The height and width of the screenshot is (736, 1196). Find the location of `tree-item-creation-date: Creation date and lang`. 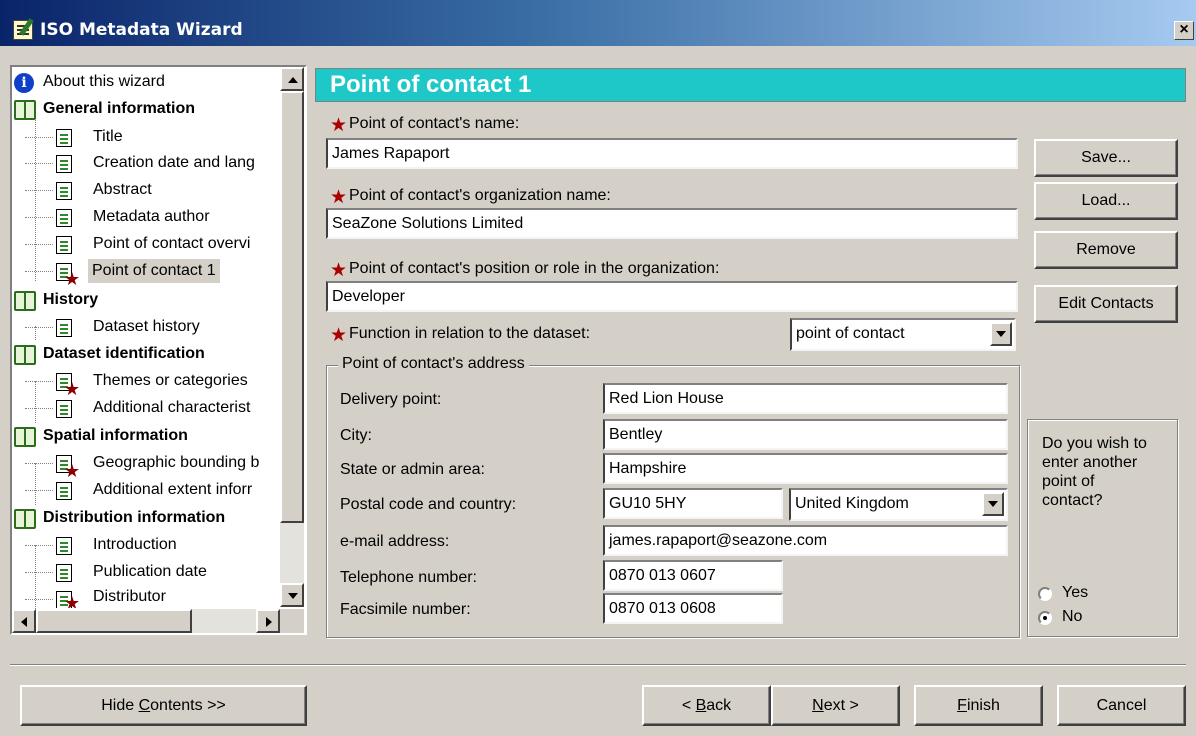

tree-item-creation-date: Creation date and lang is located at coordinates (147, 163).